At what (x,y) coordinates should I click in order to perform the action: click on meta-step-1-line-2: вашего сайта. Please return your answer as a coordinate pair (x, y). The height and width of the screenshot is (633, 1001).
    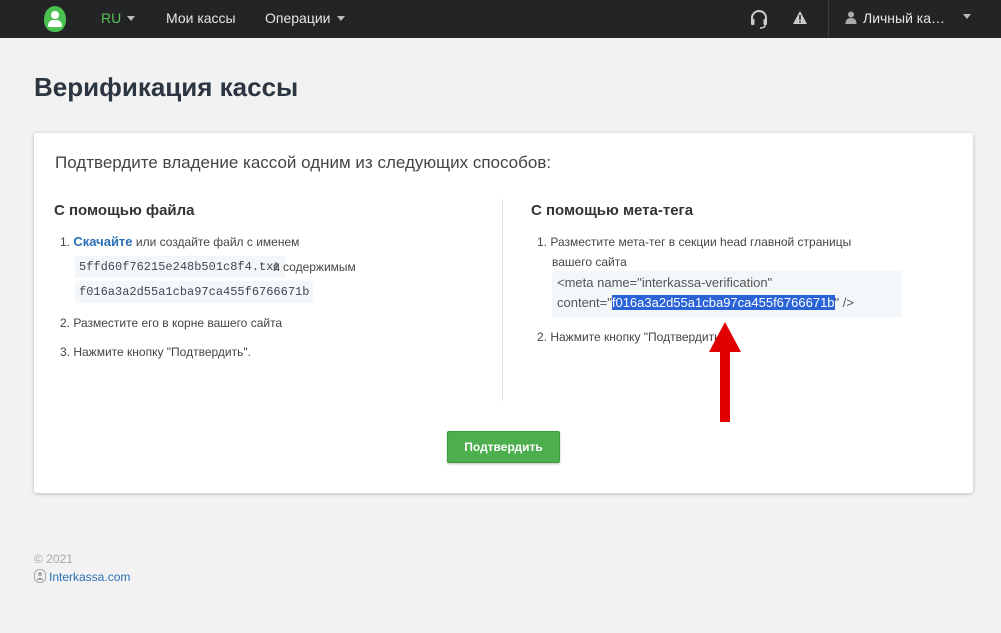
    Looking at the image, I should click on (589, 262).